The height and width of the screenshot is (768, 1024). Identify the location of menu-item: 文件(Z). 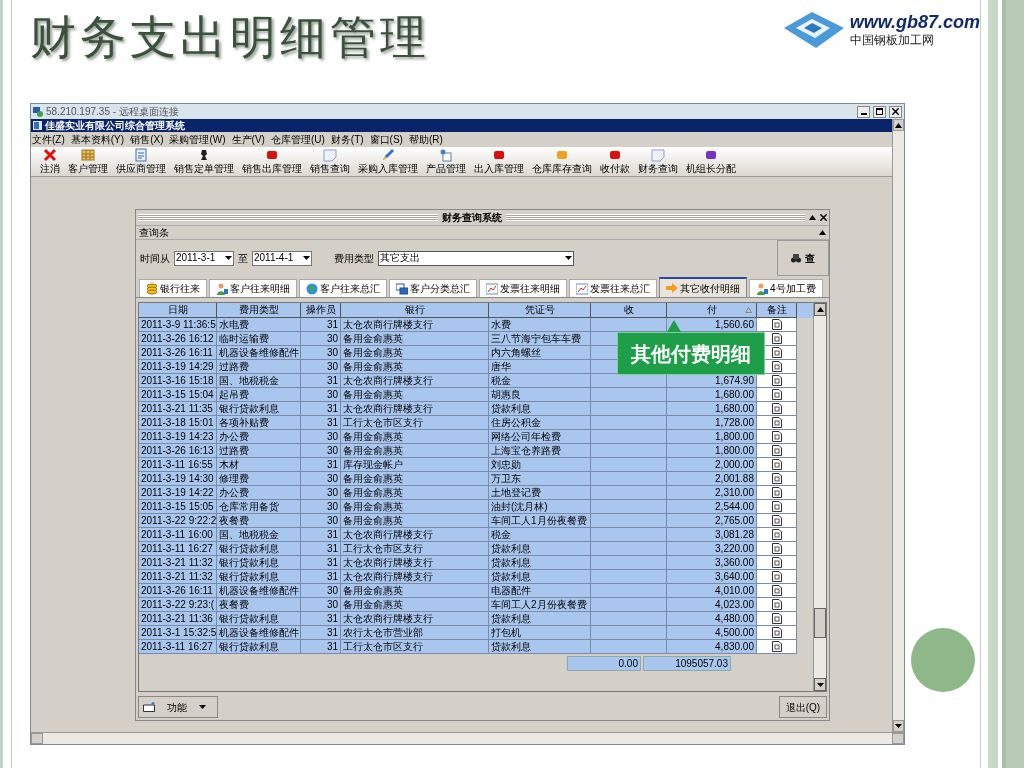
(48, 139).